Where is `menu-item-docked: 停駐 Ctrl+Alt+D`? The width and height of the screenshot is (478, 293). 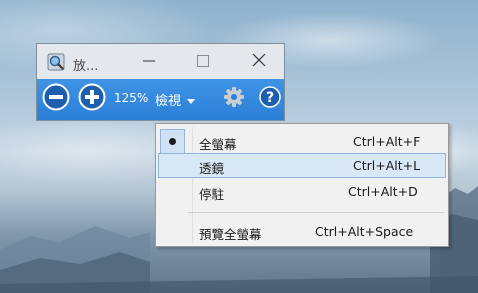 menu-item-docked: 停駐 Ctrl+Alt+D is located at coordinates (302, 191).